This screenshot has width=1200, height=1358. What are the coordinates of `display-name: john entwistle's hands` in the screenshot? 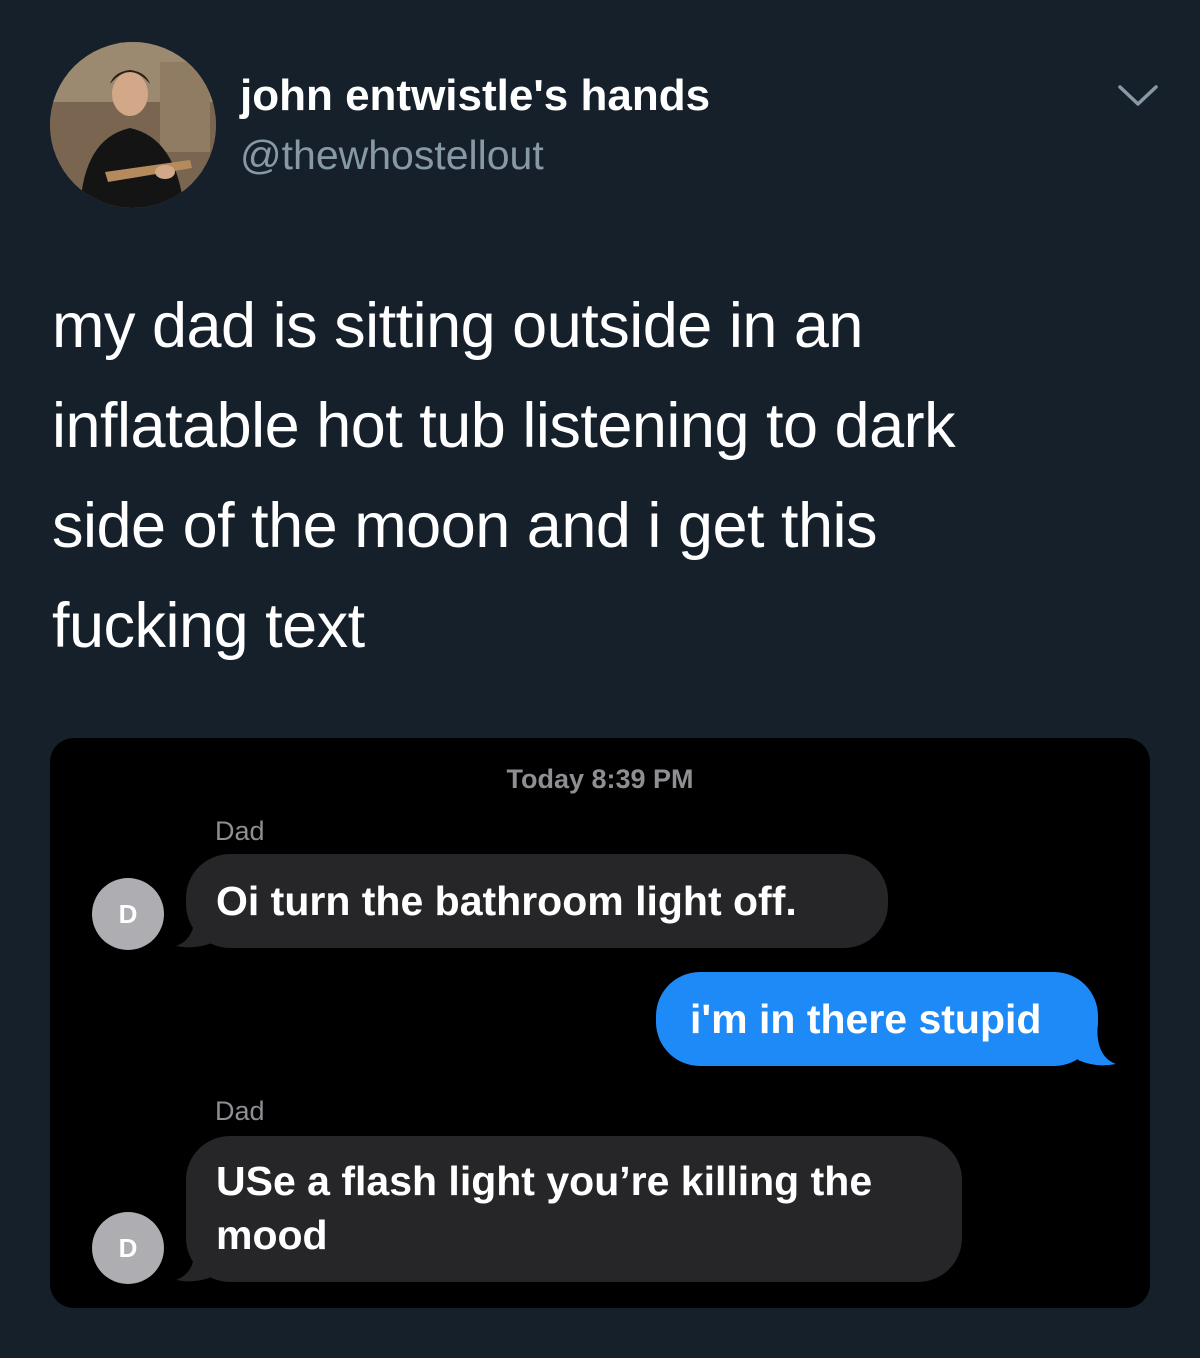 It's located at (475, 96).